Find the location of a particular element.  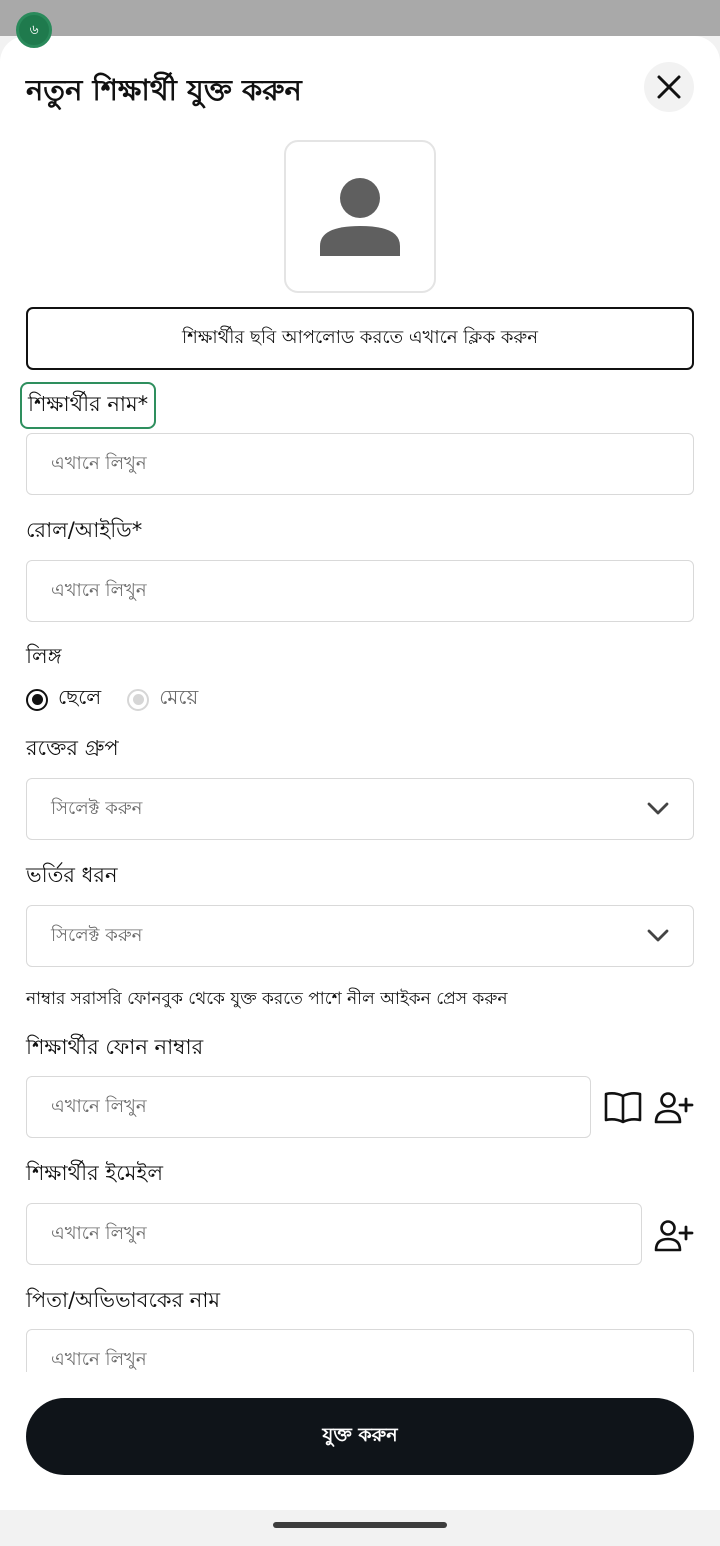

gender-option-girl-label: মেয়ে is located at coordinates (179, 697).